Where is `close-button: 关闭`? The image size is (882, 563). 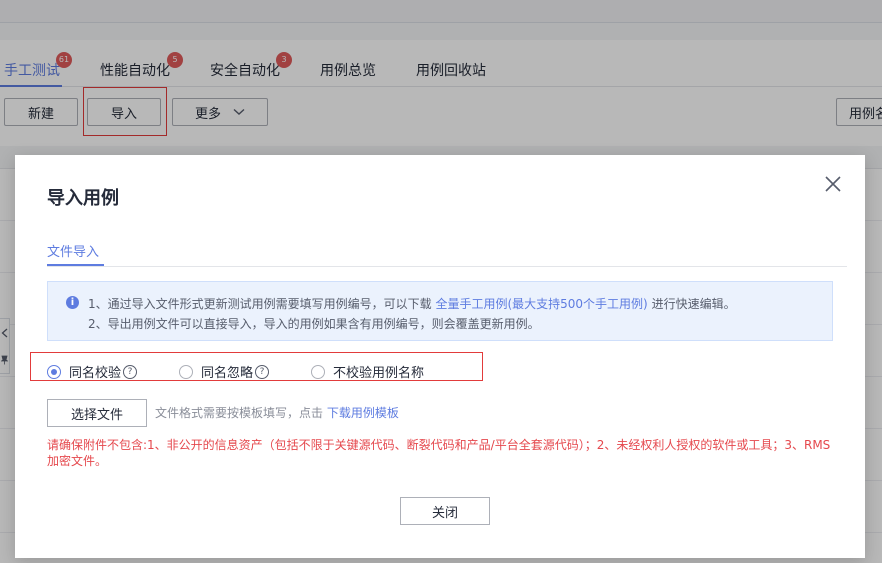
close-button: 关闭 is located at coordinates (445, 511).